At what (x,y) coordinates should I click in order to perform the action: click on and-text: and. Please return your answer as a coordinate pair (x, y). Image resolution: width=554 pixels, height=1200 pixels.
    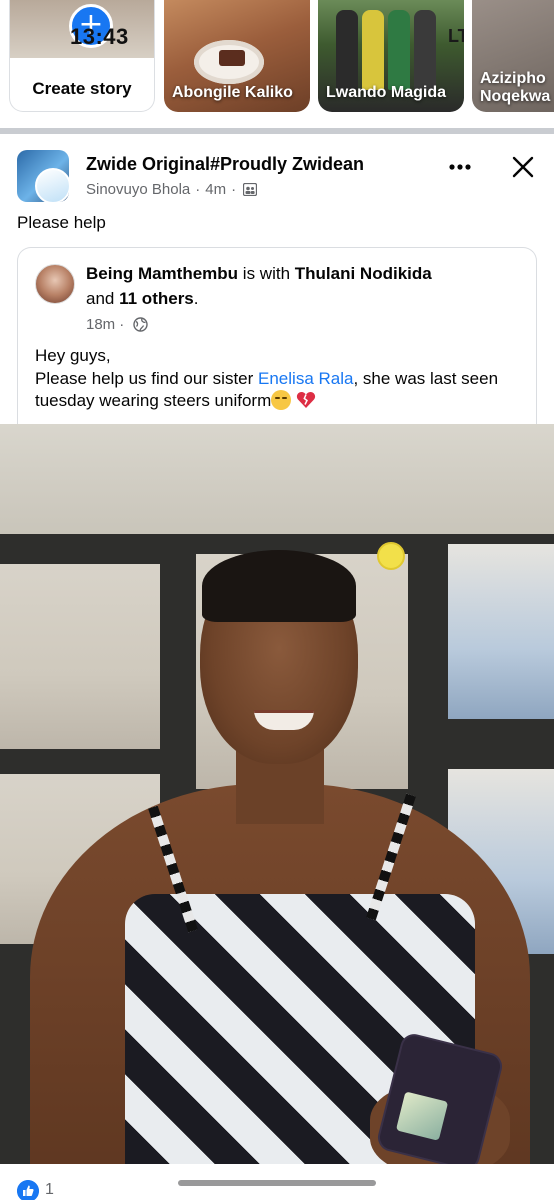
    Looking at the image, I should click on (100, 298).